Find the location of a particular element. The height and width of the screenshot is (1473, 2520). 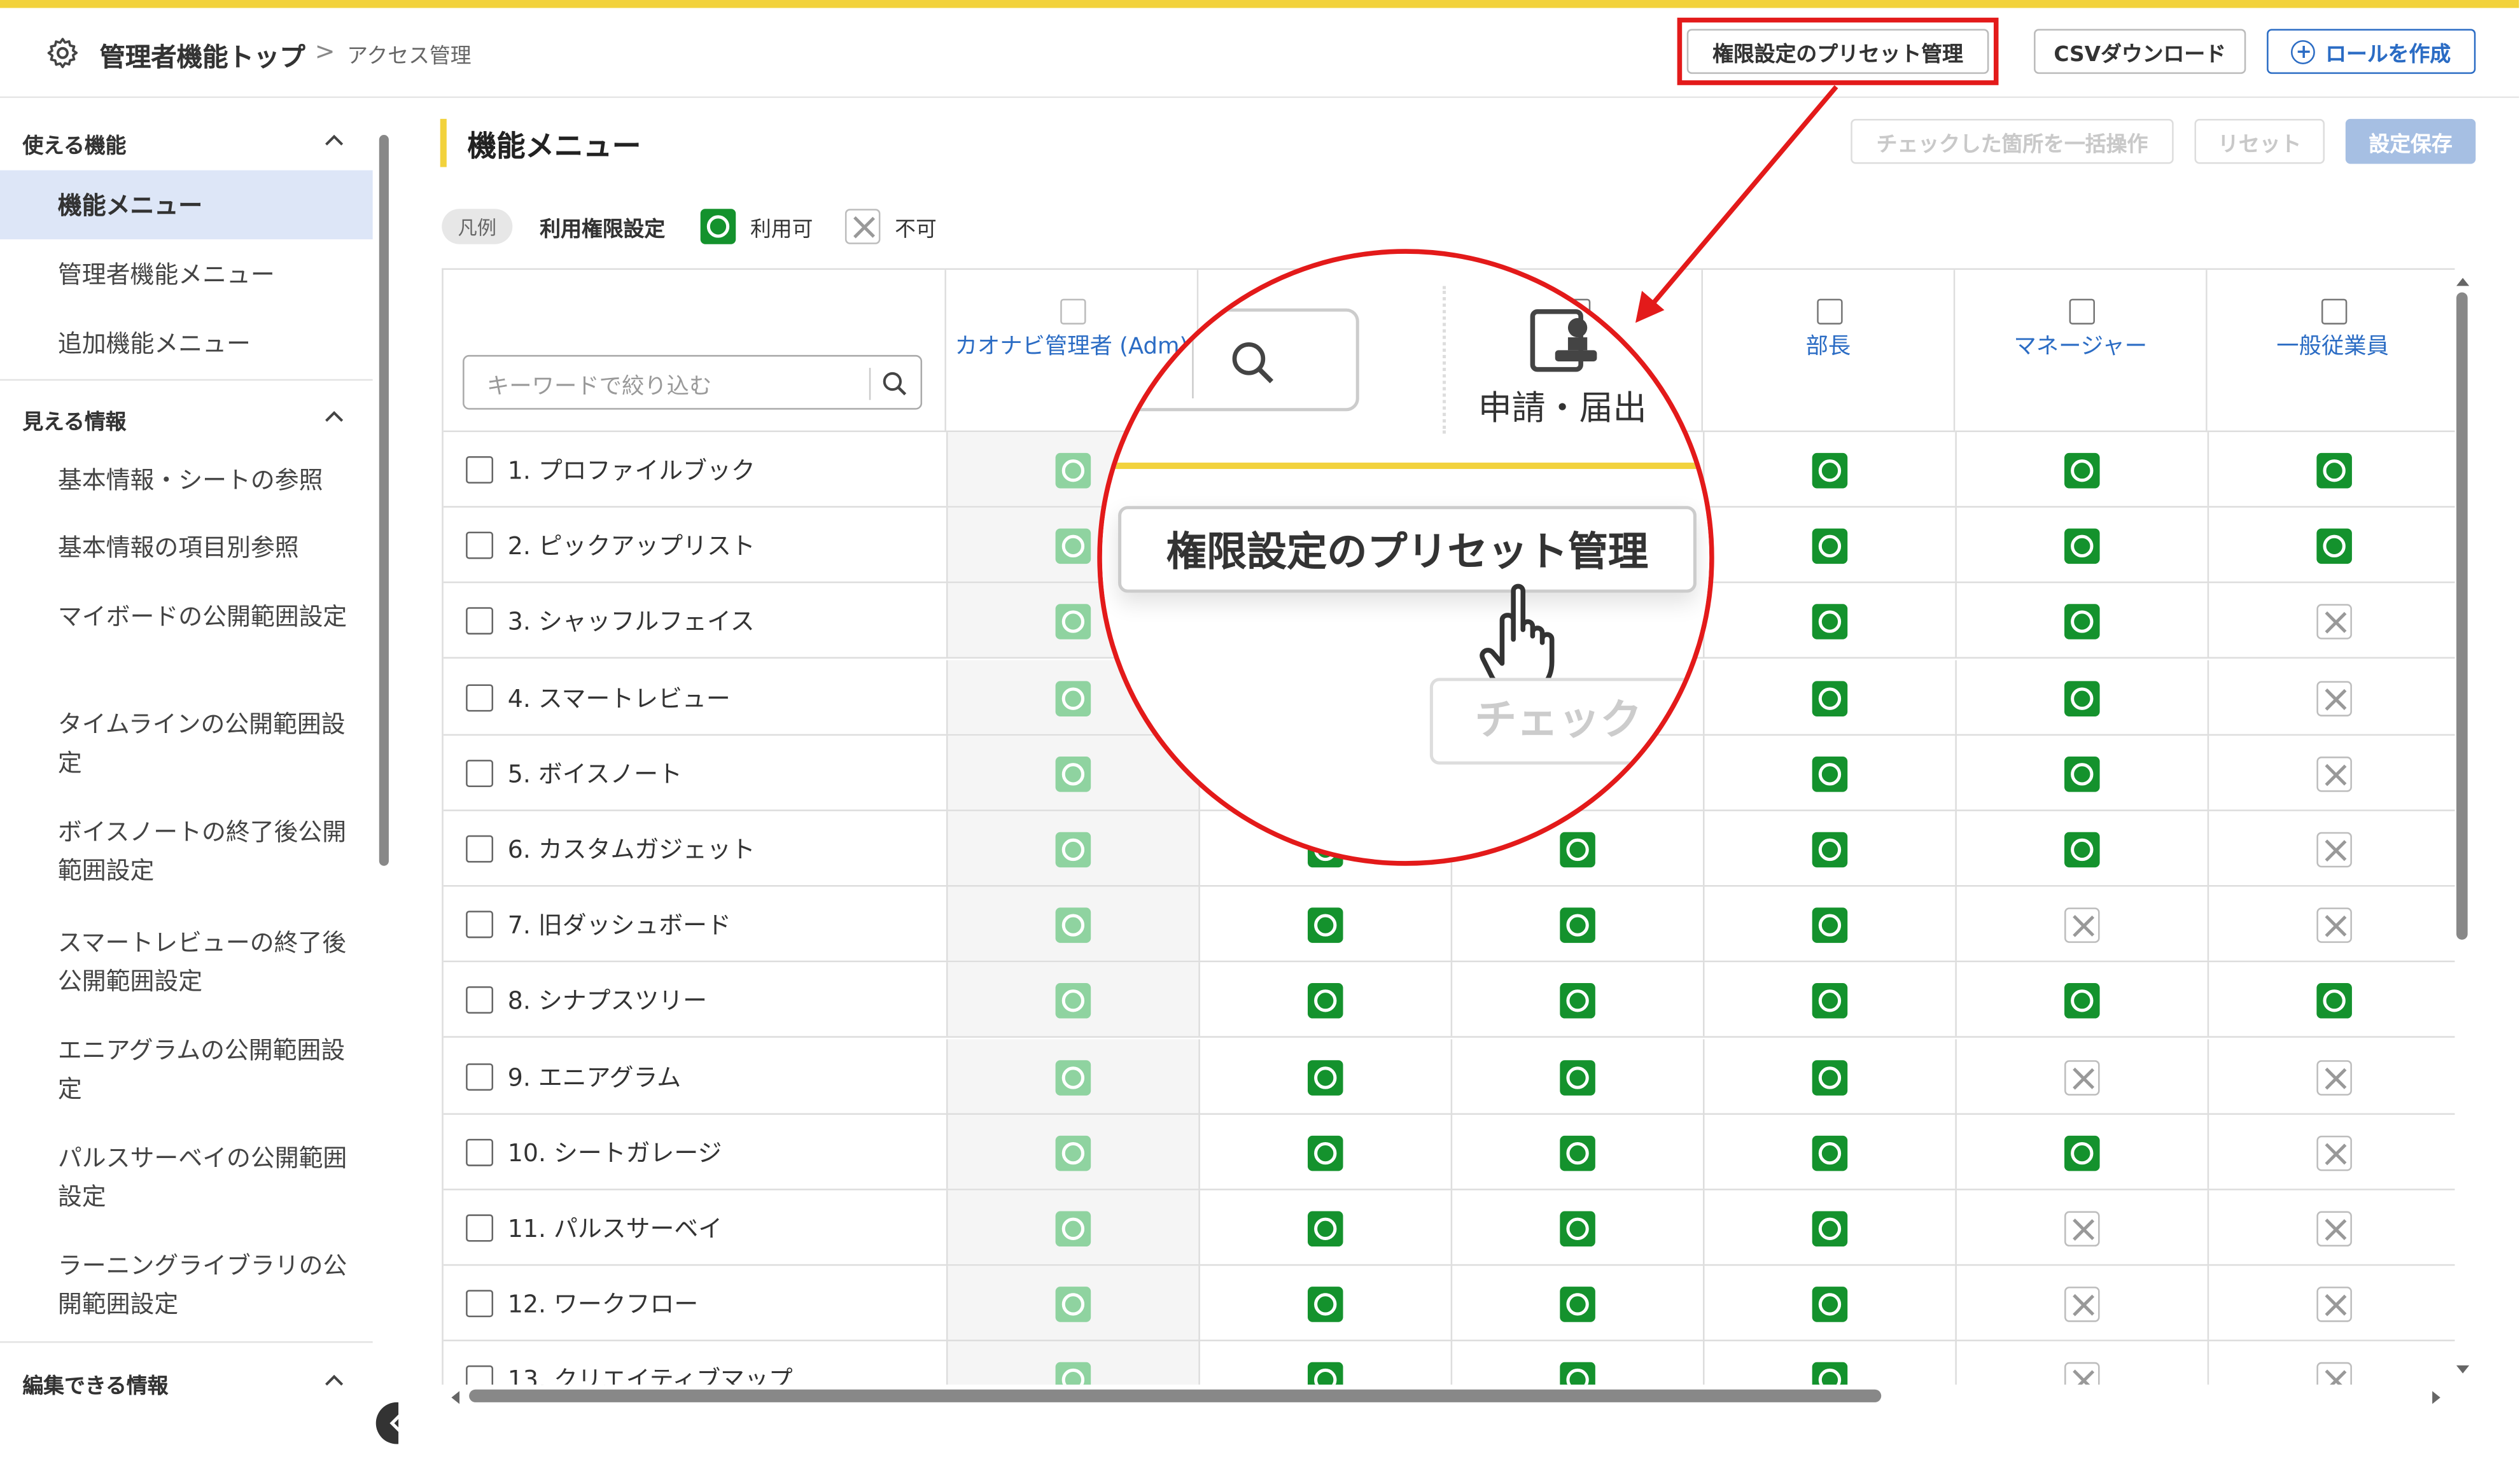

sidebar-item-myboard: マイボードの公開範囲設定 is located at coordinates (186, 635).